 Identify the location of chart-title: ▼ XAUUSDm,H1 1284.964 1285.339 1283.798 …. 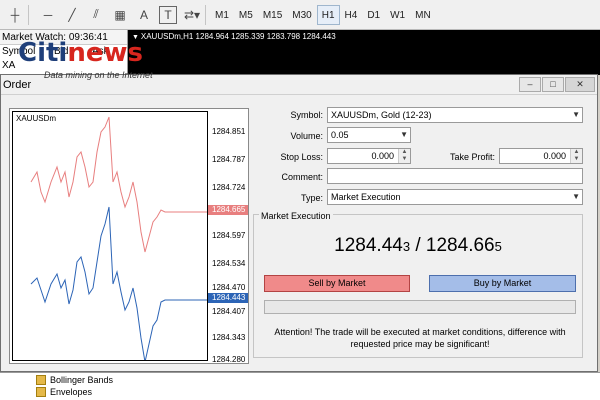
(364, 36).